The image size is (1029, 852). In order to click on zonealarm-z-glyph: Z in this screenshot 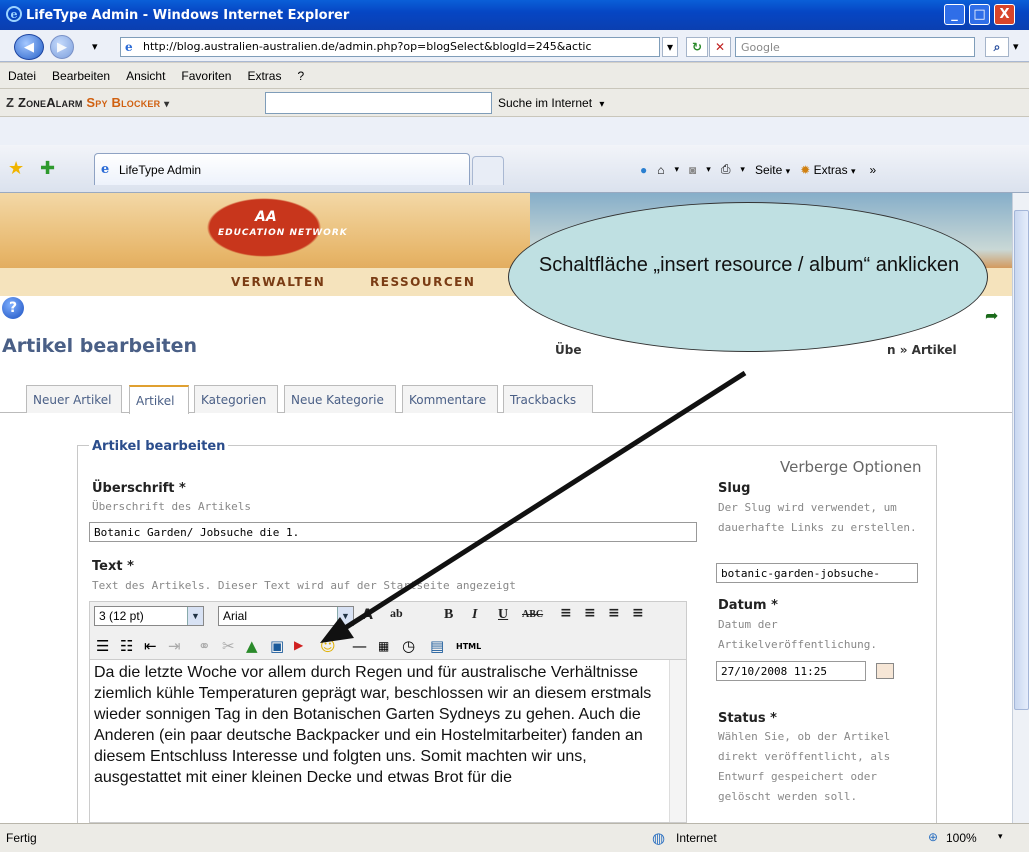, I will do `click(10, 102)`.